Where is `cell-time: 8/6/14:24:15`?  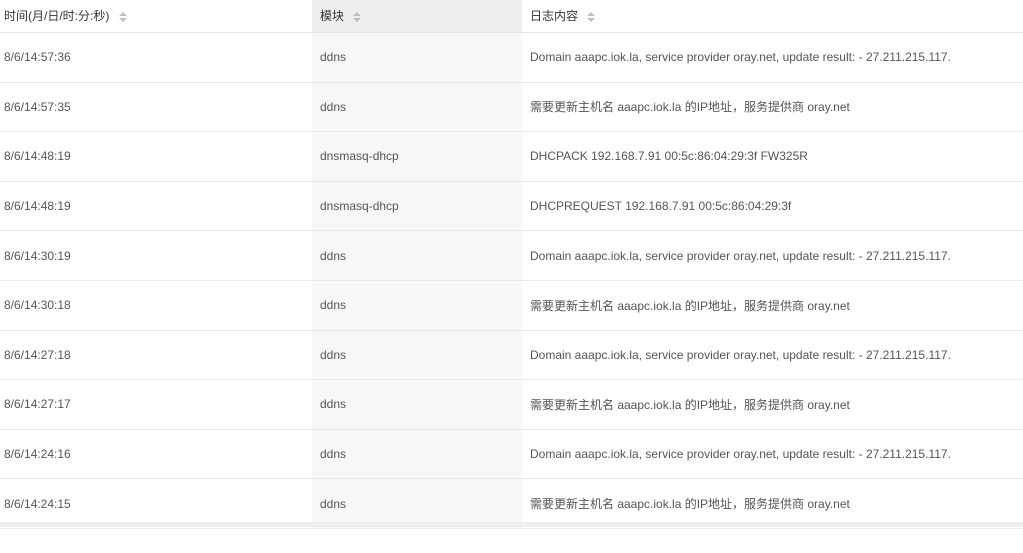
cell-time: 8/6/14:24:15 is located at coordinates (156, 503).